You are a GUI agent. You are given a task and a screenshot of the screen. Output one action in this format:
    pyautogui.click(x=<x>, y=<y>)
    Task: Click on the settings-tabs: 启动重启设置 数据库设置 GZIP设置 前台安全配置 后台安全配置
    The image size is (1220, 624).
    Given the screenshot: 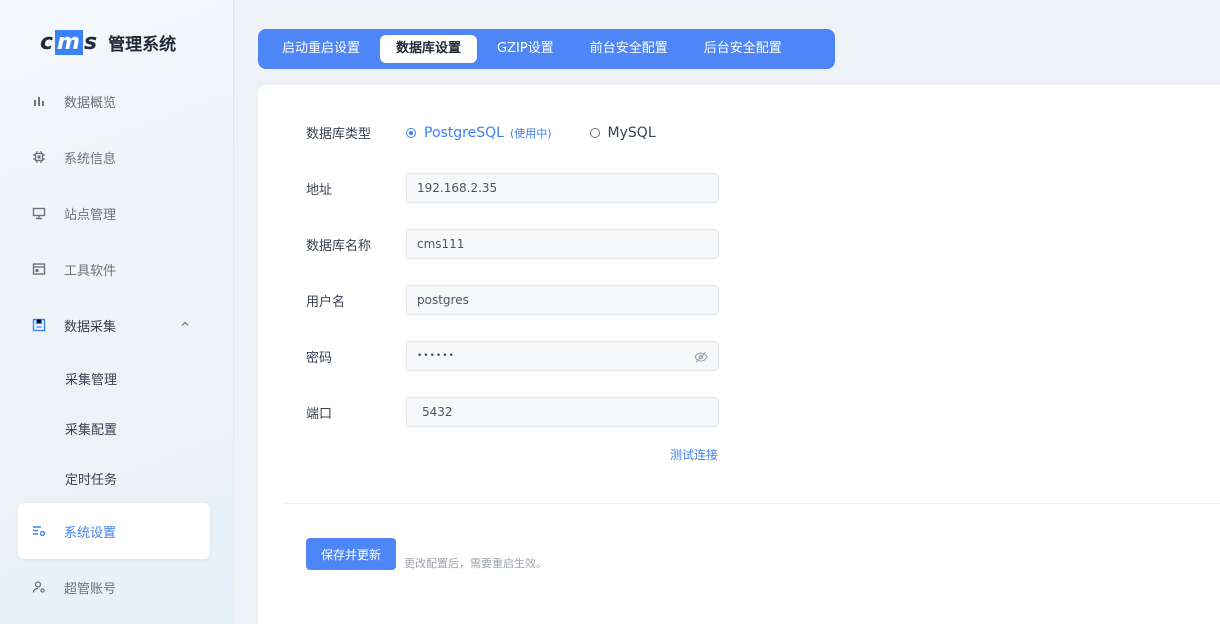 What is the action you would take?
    pyautogui.click(x=546, y=49)
    